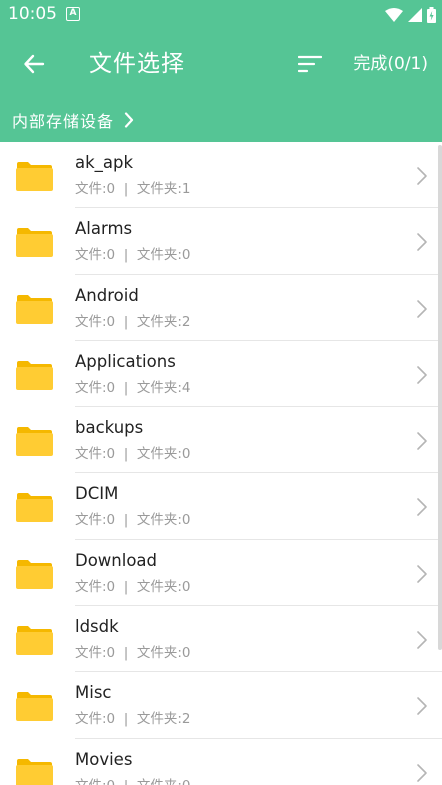 This screenshot has height=785, width=442. Describe the element at coordinates (97, 494) in the screenshot. I see `folder-name: DCIM` at that location.